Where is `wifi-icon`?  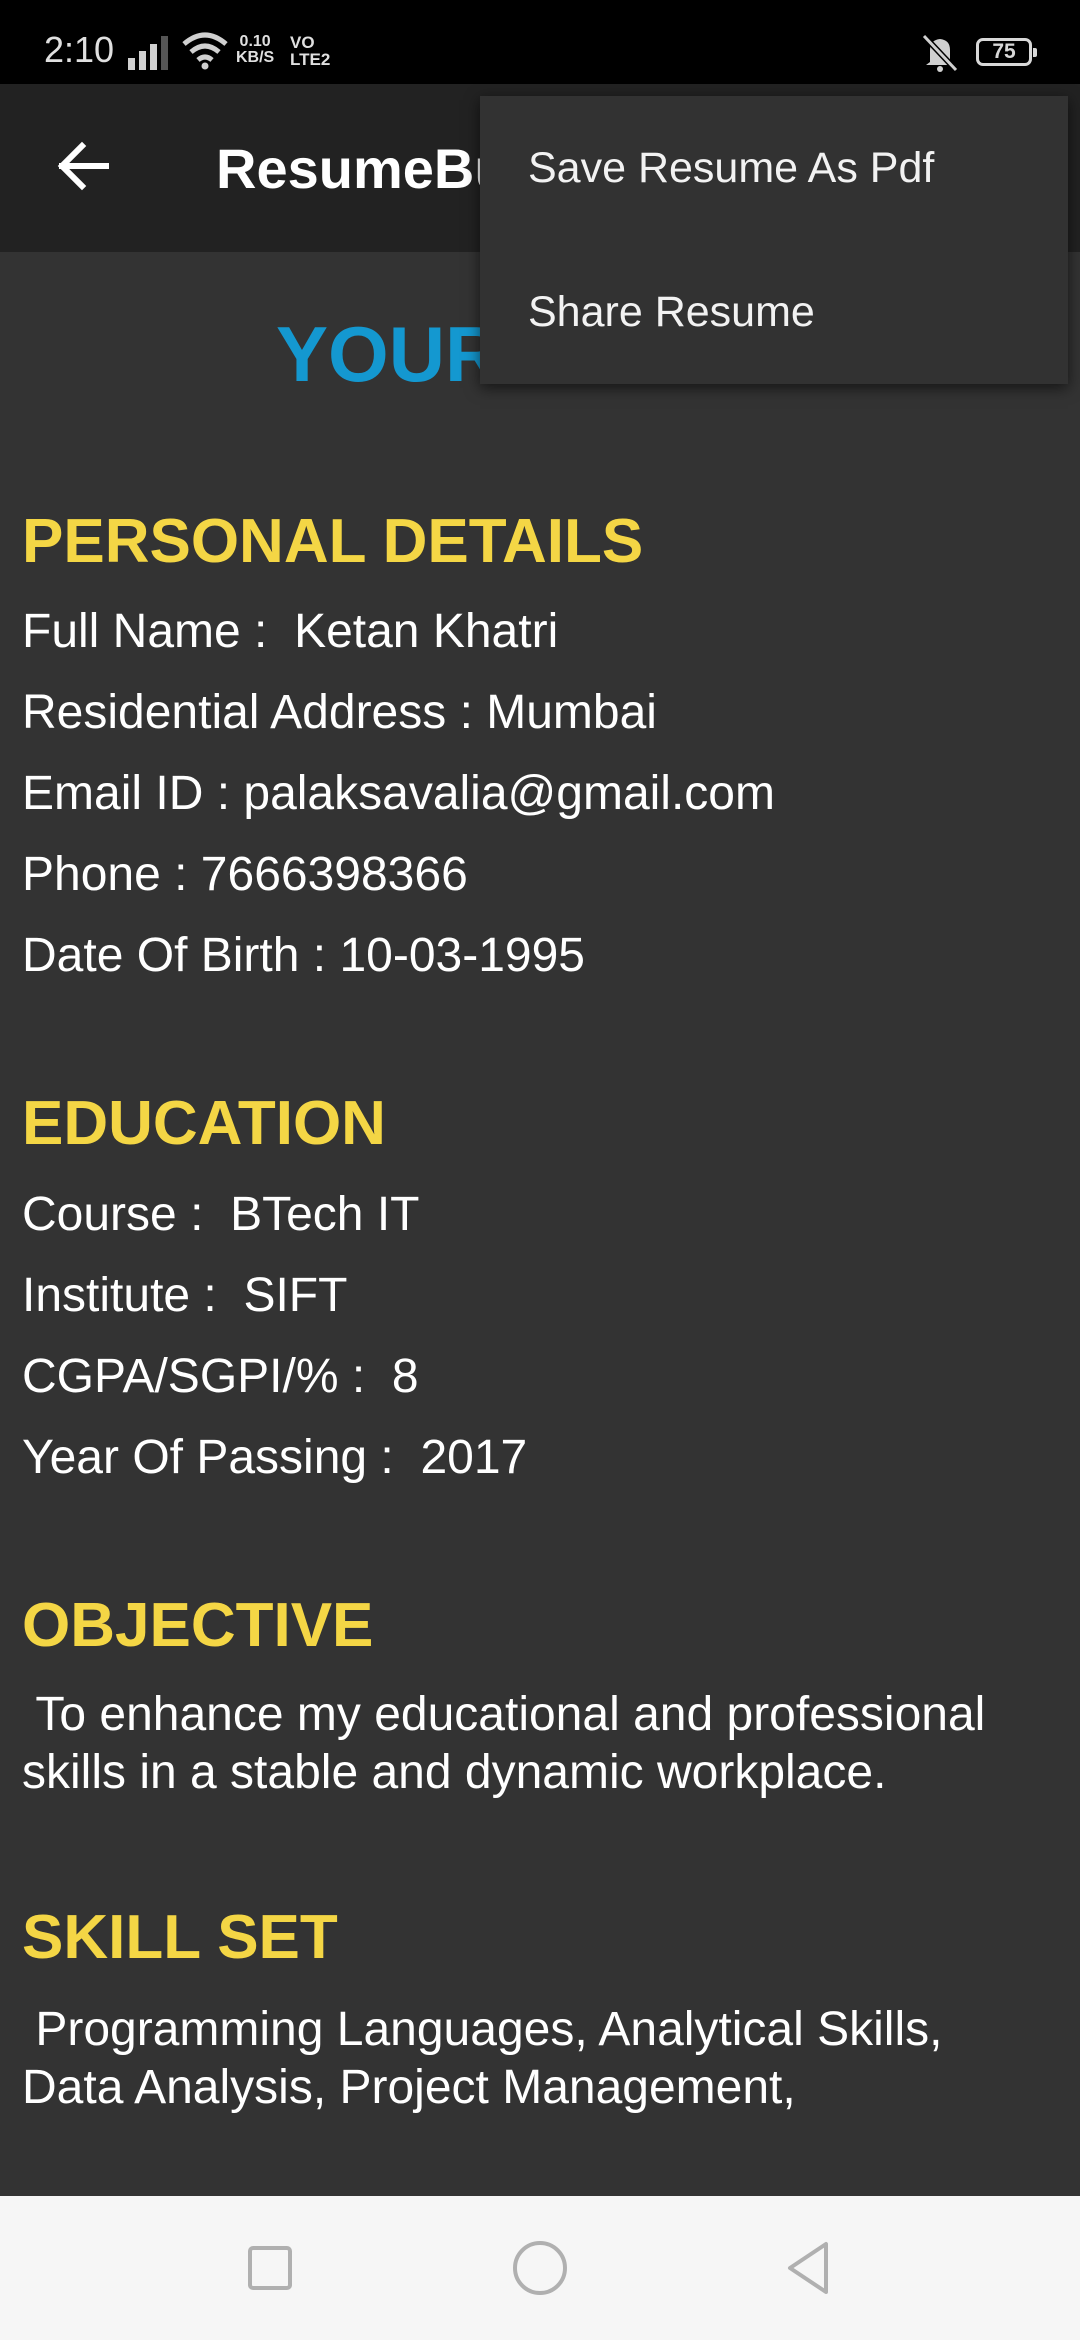
wifi-icon is located at coordinates (205, 51).